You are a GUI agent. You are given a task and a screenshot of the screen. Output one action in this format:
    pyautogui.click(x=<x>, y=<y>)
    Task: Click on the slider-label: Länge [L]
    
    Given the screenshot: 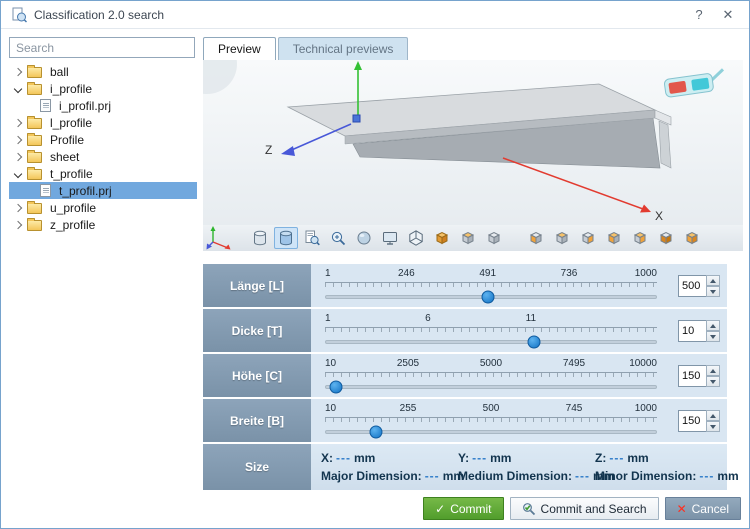 What is the action you would take?
    pyautogui.click(x=257, y=285)
    